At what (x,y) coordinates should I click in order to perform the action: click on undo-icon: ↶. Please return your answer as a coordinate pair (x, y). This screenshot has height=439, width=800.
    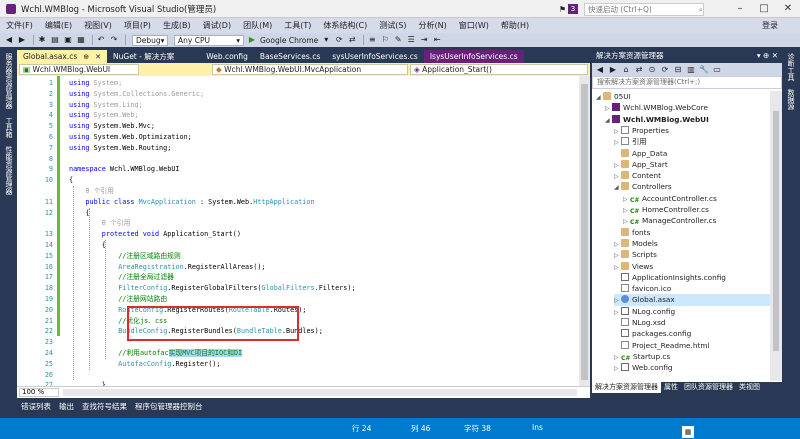
    Looking at the image, I should click on (101, 40).